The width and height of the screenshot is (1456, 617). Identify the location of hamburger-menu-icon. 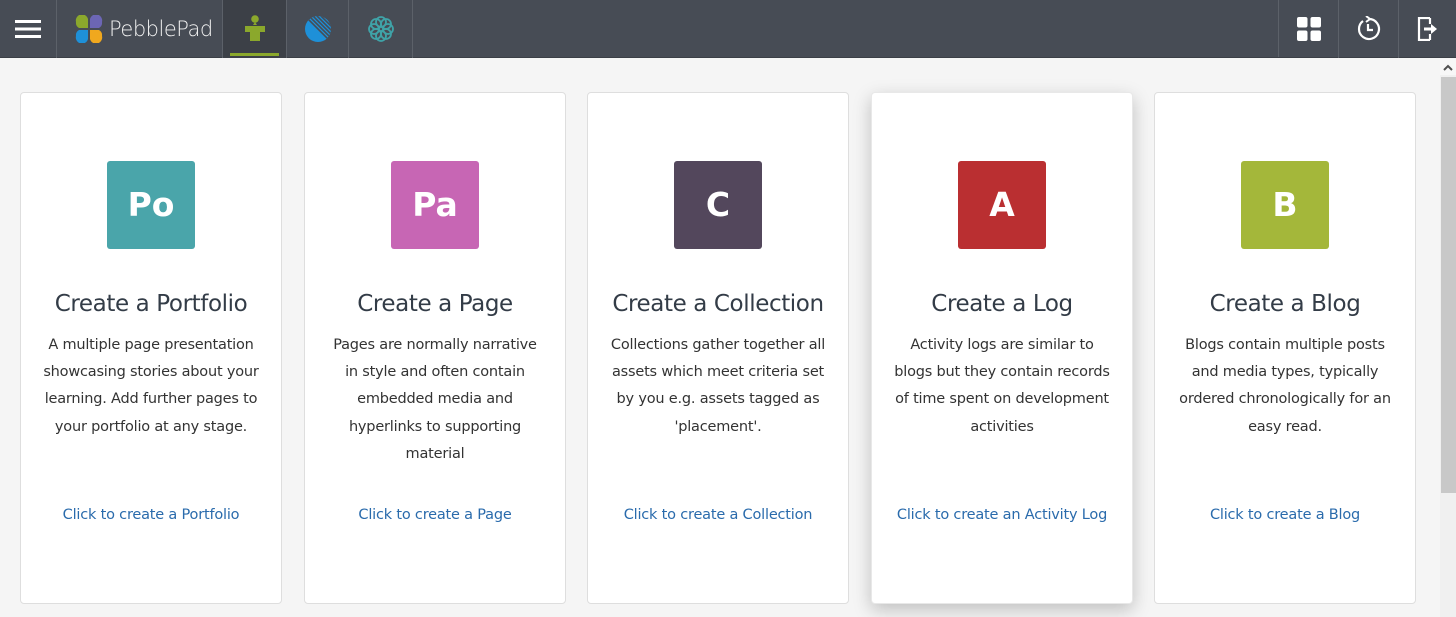
(28, 29).